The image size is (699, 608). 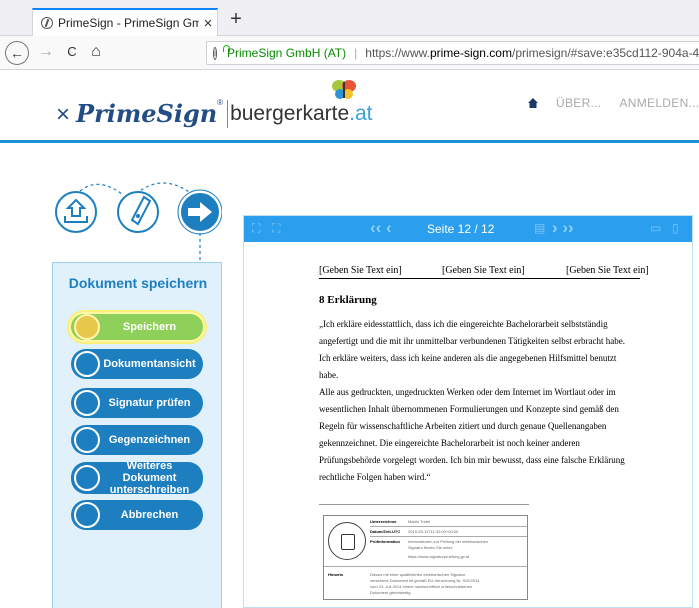 I want to click on sig-datetime-row: Datum/Zeit-UTC 2019-03-11T11:32:00+00:00, so click(x=414, y=531).